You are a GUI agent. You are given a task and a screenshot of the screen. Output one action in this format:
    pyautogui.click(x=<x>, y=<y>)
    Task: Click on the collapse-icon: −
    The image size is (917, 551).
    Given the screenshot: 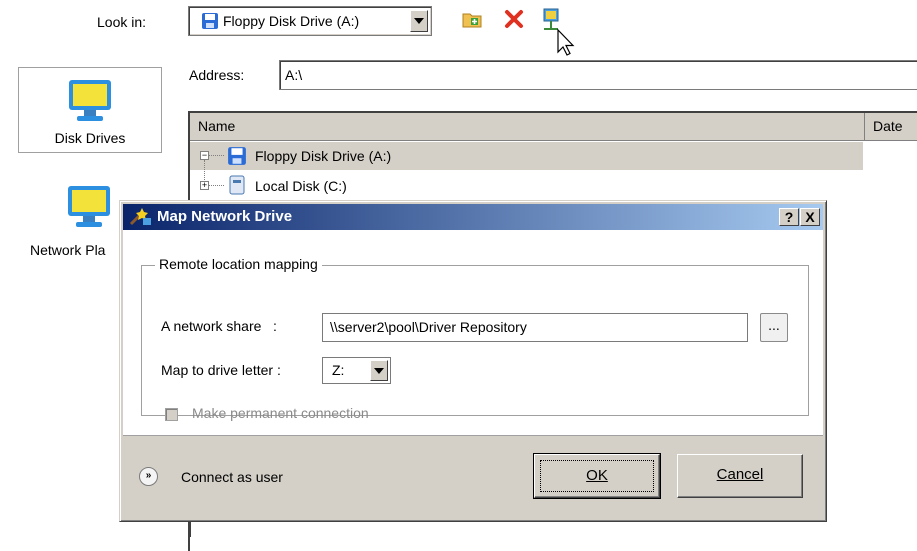 What is the action you would take?
    pyautogui.click(x=204, y=155)
    